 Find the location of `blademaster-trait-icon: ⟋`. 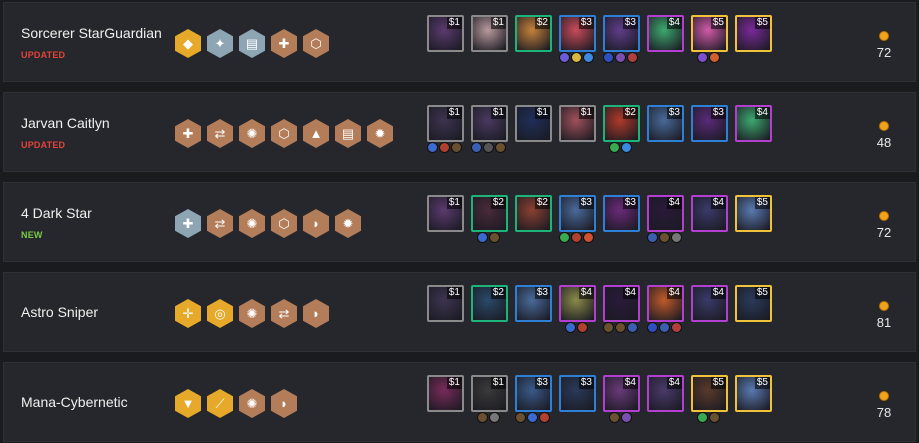

blademaster-trait-icon: ⟋ is located at coordinates (220, 403).